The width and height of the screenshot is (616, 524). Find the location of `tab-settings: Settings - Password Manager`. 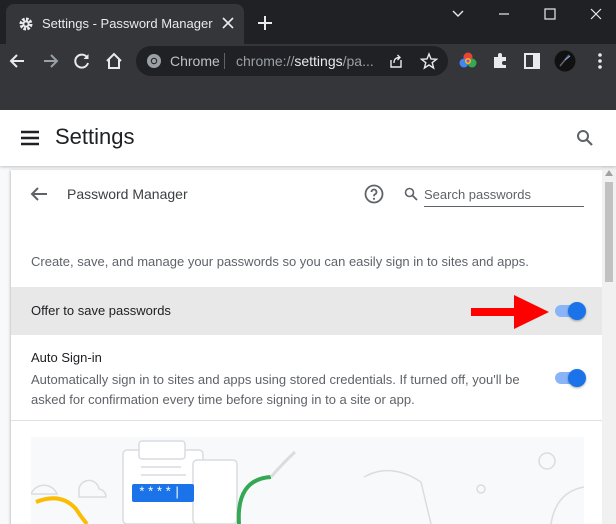

tab-settings: Settings - Password Manager is located at coordinates (125, 24).